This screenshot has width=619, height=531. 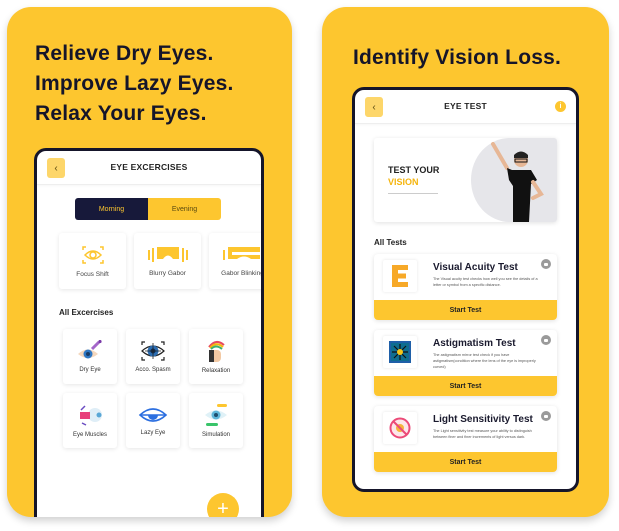 I want to click on no-light-icon, so click(x=400, y=428).